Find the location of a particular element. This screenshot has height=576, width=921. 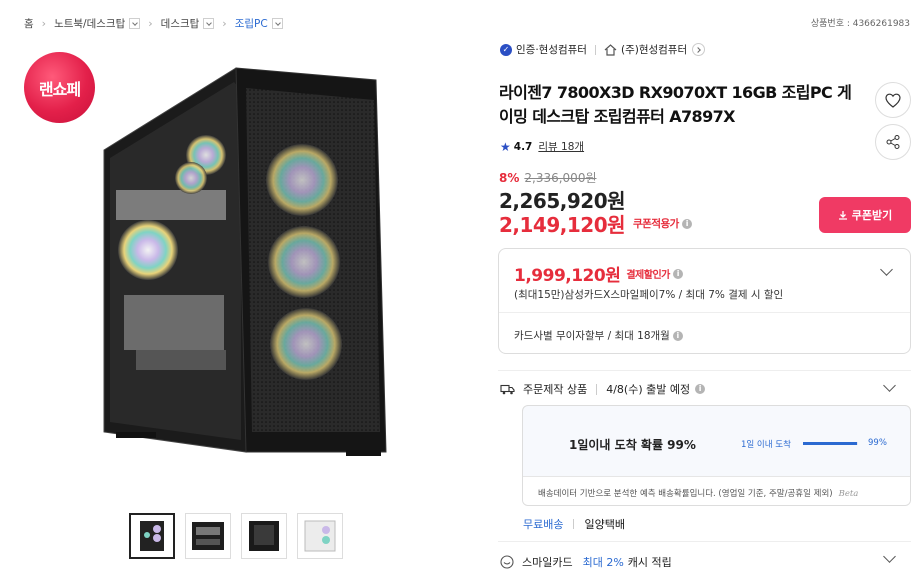

breadcrumb-custom-pc: 조립PC is located at coordinates (259, 23).